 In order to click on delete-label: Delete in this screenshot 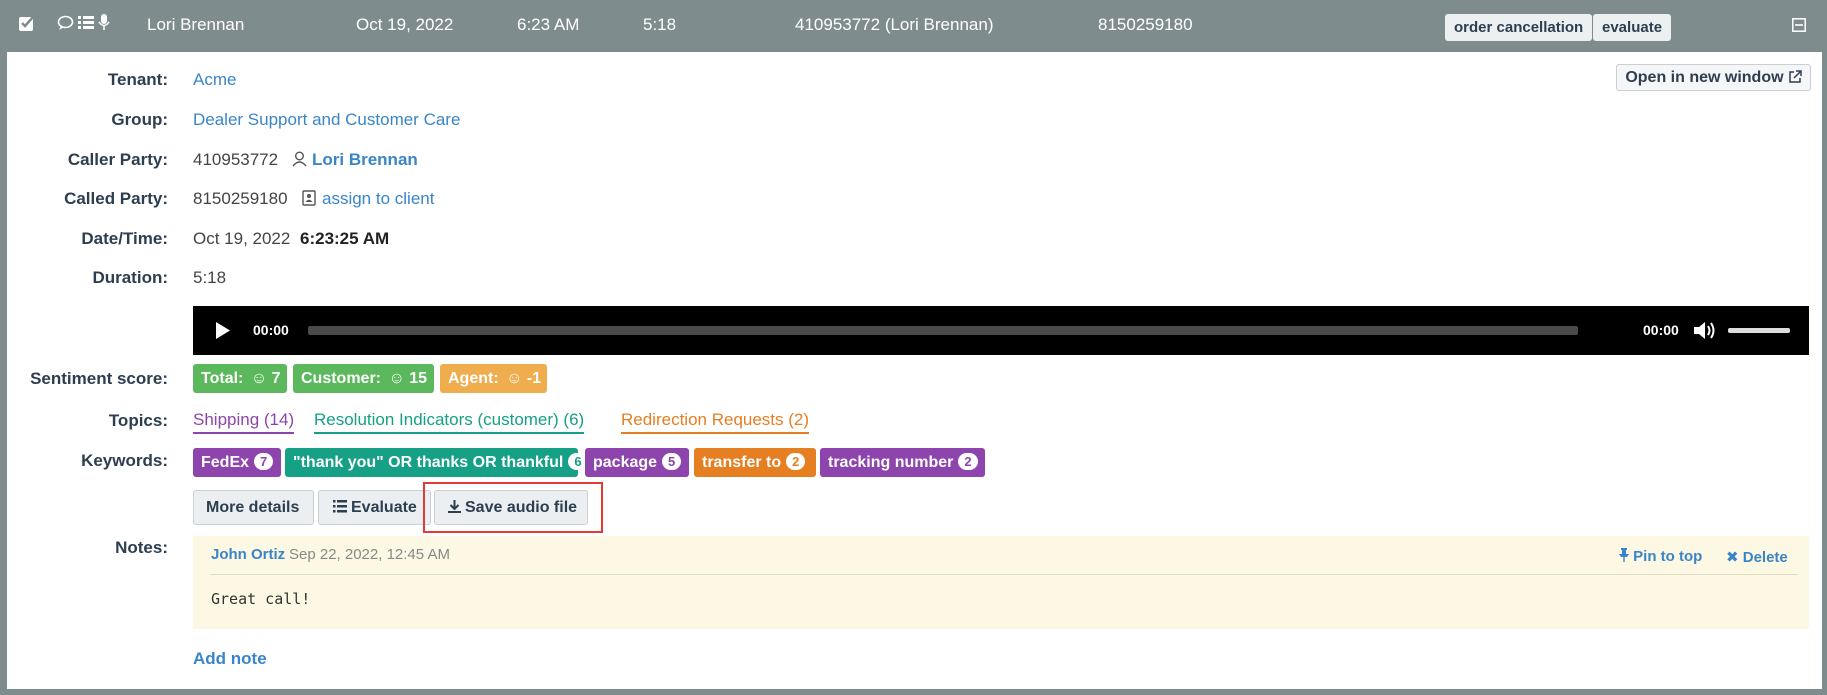, I will do `click(1765, 557)`.